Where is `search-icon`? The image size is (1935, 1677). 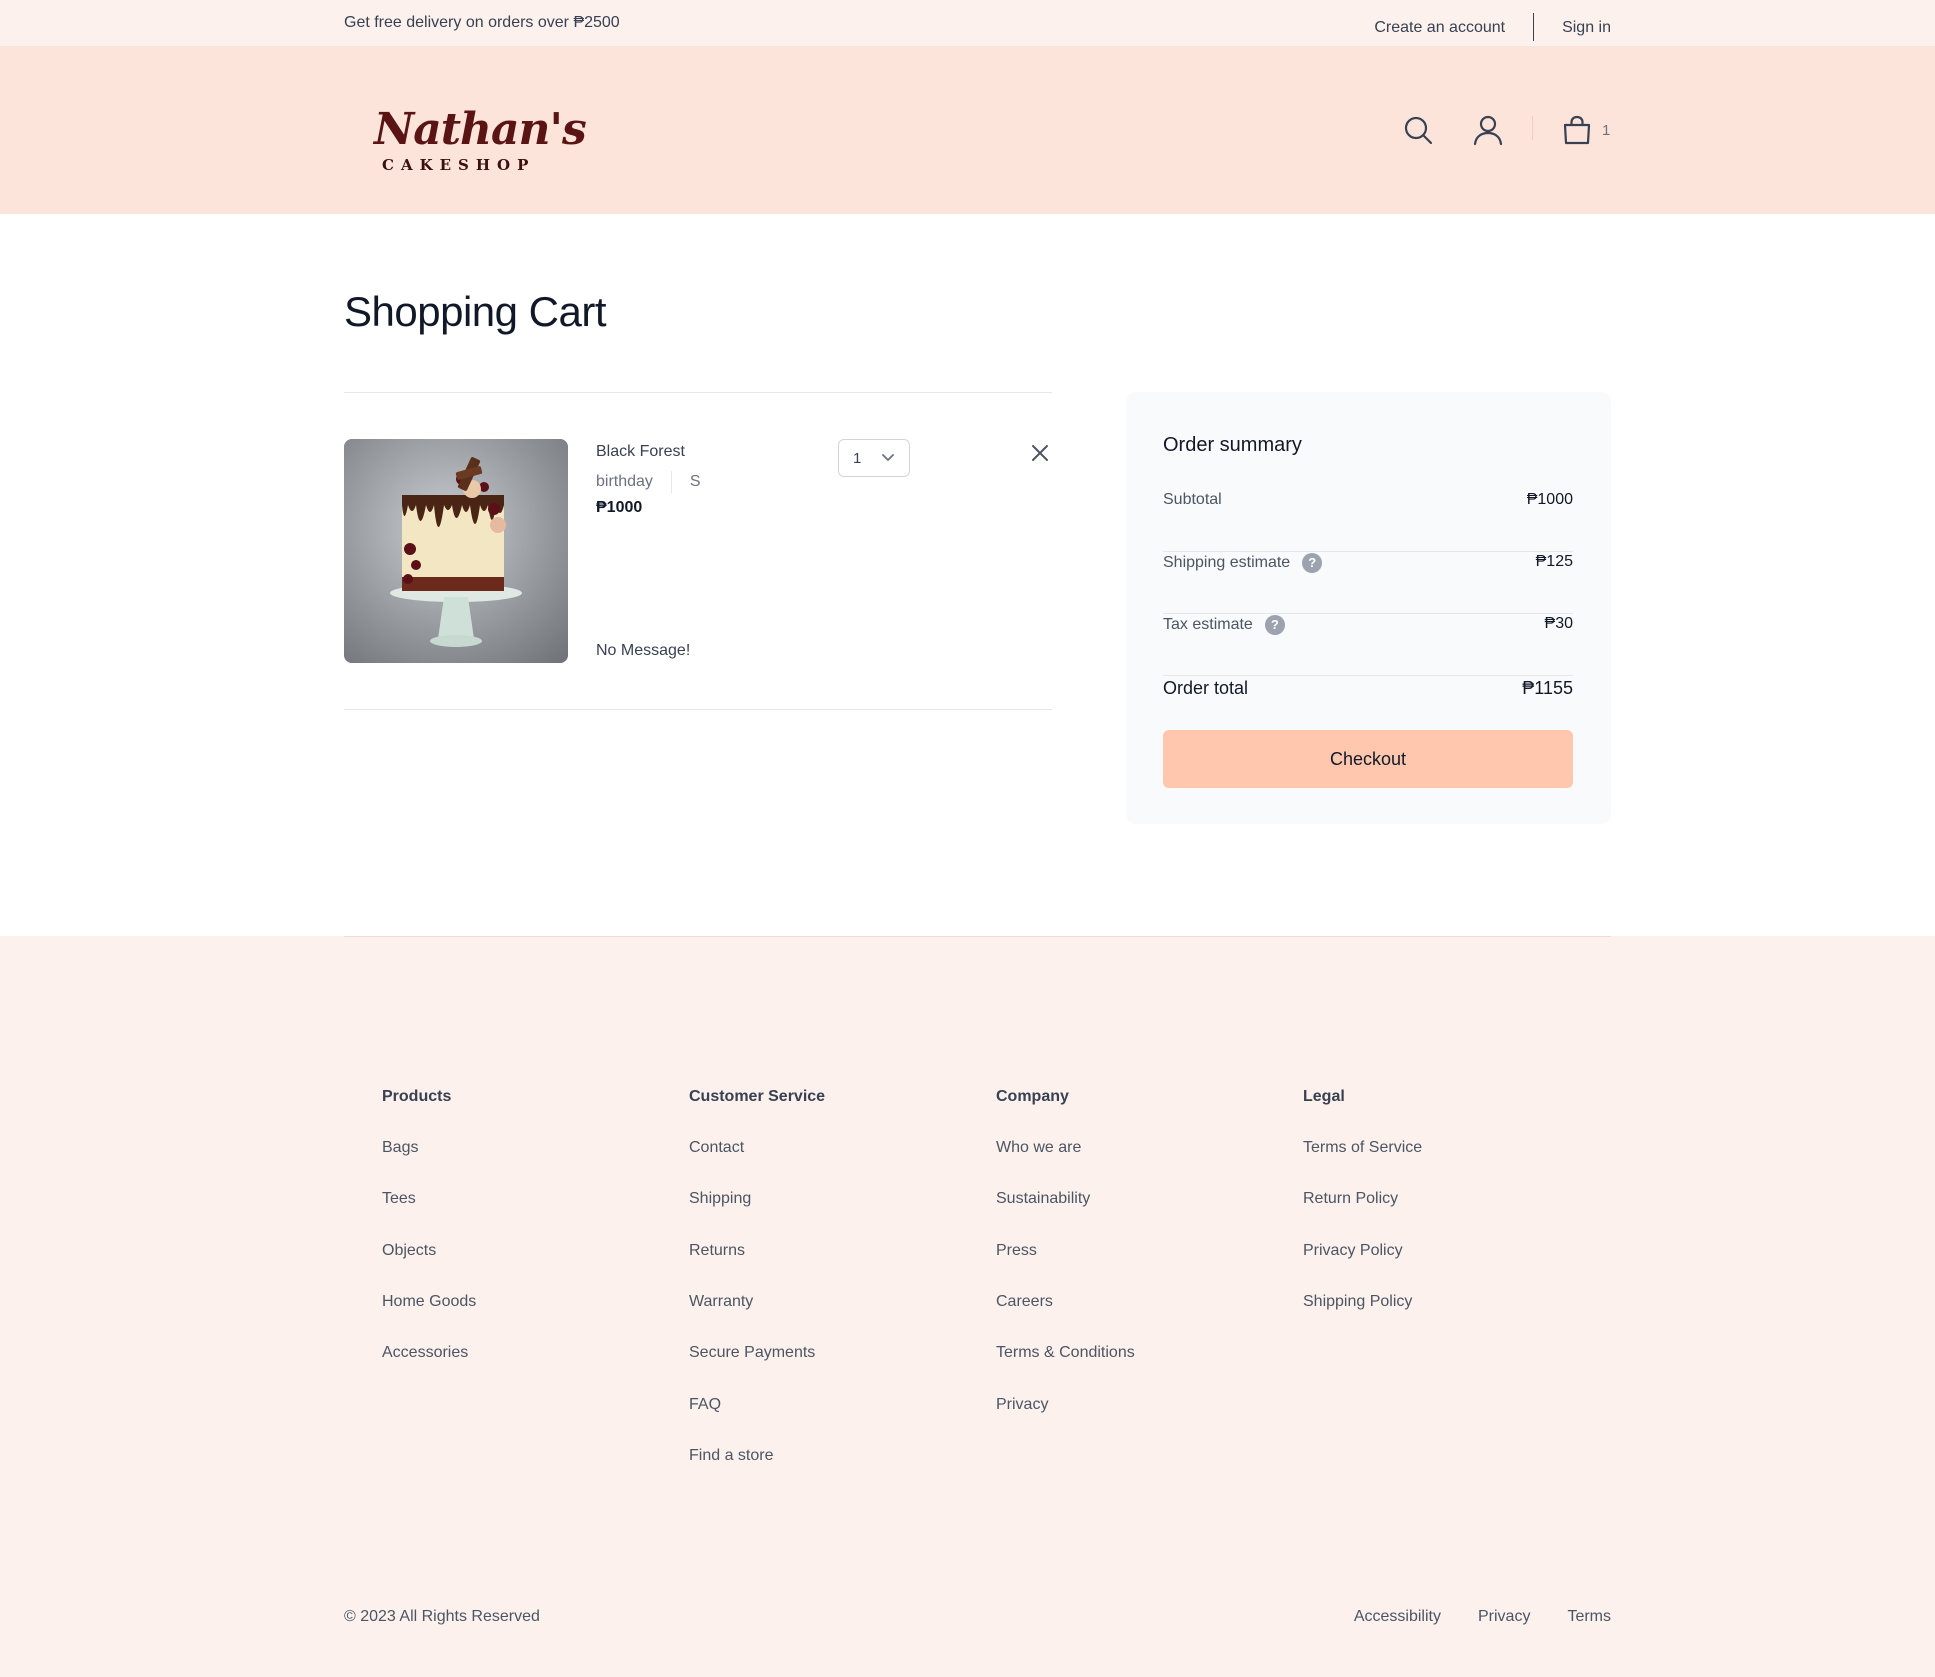 search-icon is located at coordinates (1418, 130).